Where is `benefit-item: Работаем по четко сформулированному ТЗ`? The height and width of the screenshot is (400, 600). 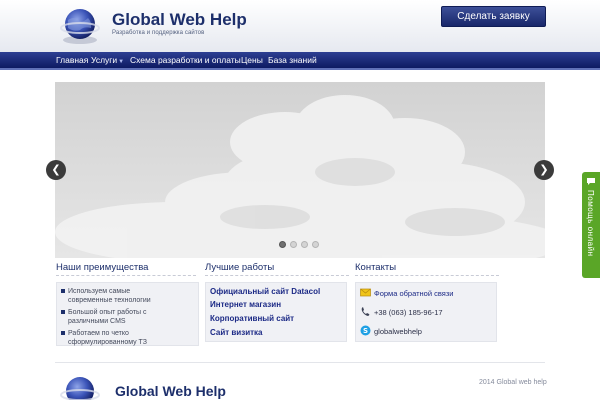 benefit-item: Работаем по четко сформулированному ТЗ is located at coordinates (117, 338).